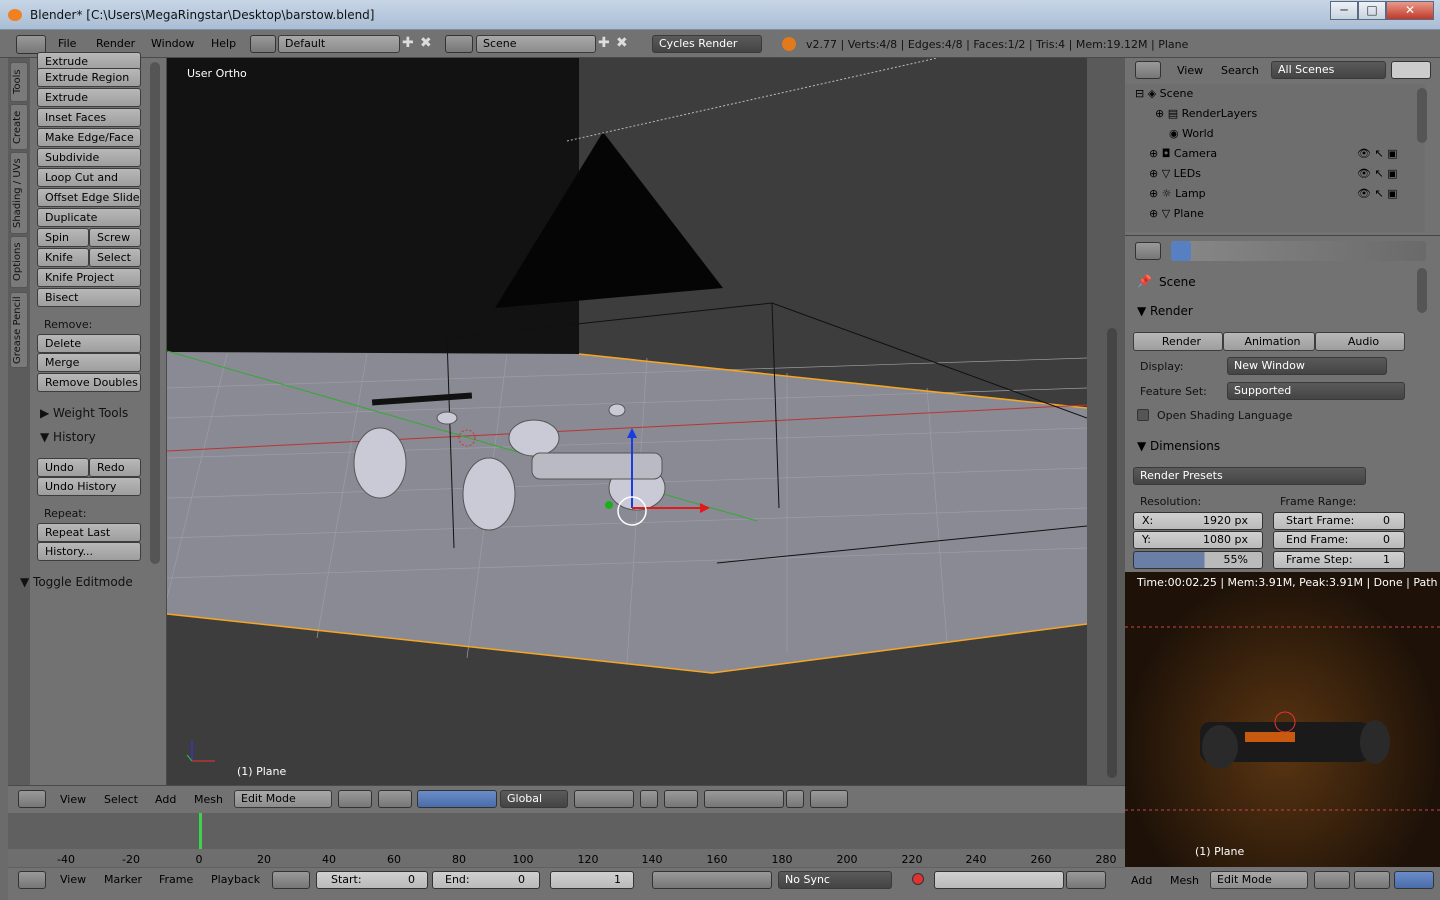  I want to click on maximize-button: □, so click(1372, 10).